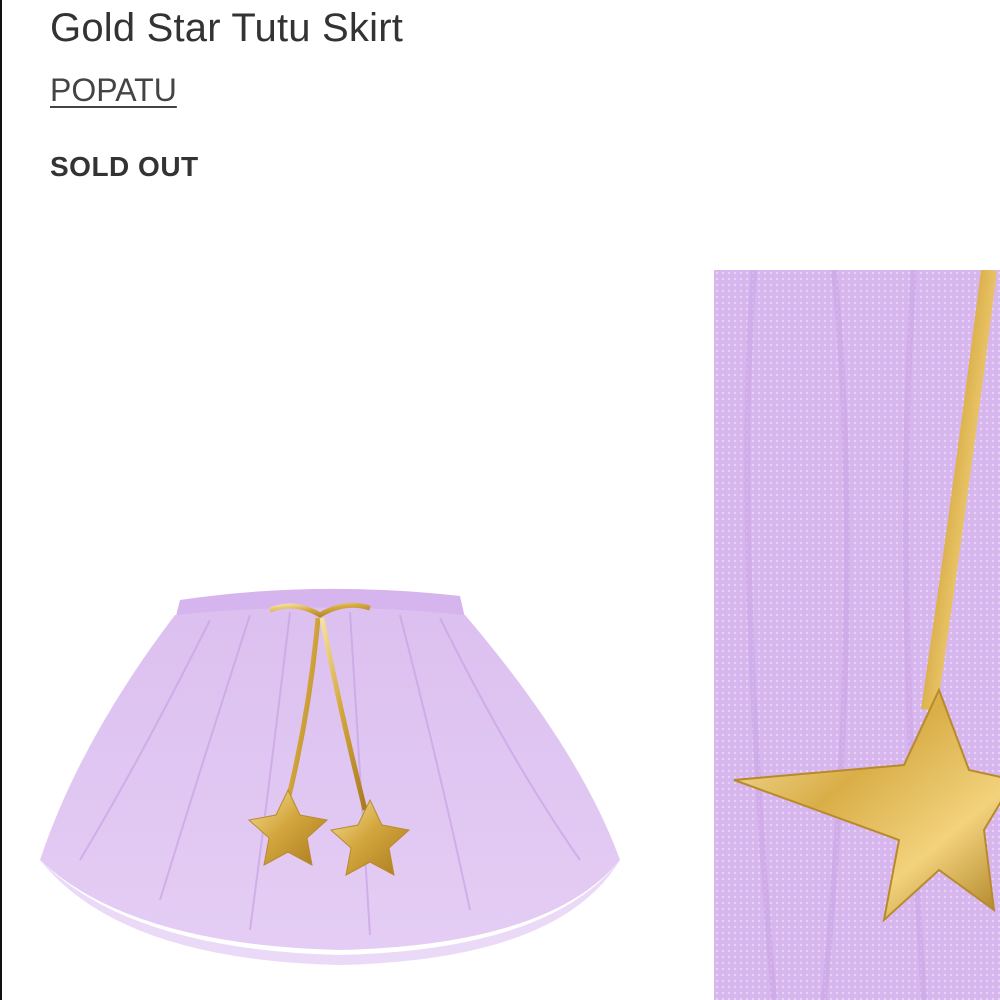  What do you see at coordinates (124, 166) in the screenshot?
I see `sold-out-status: SOLD OUT` at bounding box center [124, 166].